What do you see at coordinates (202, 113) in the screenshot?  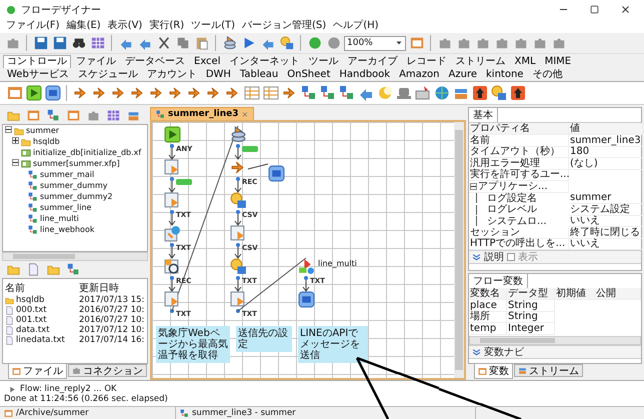 I see `editor-tab: summer_line3 ×` at bounding box center [202, 113].